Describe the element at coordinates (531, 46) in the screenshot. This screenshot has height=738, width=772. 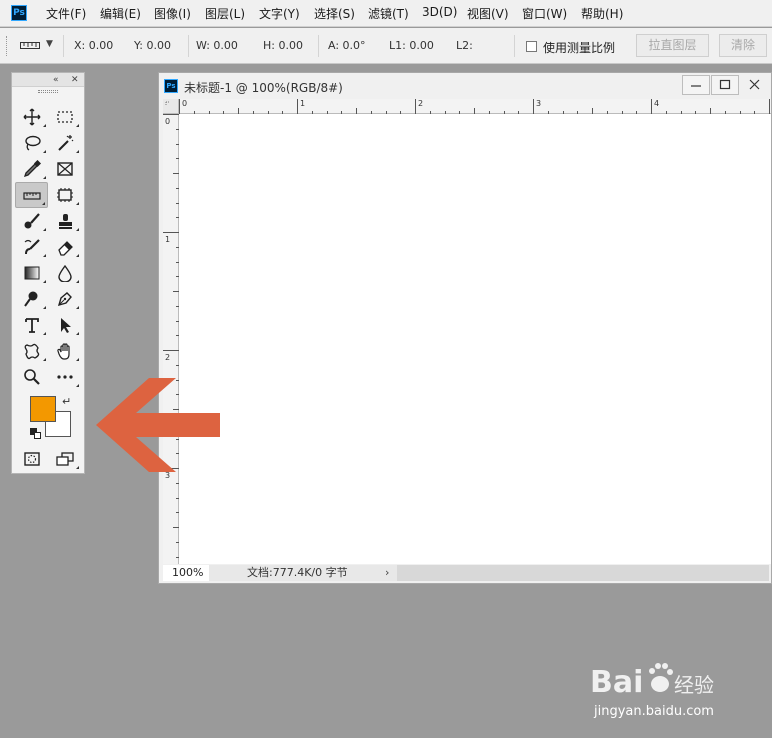
I see `use-measure-scale-checkbox` at that location.